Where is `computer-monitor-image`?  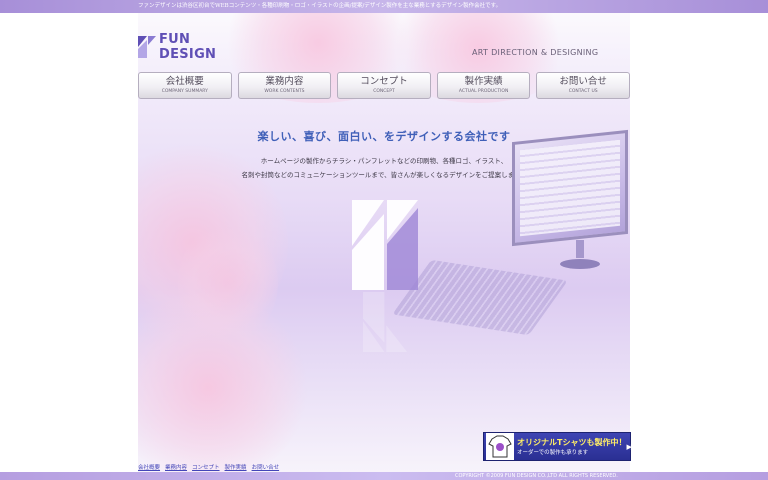 computer-monitor-image is located at coordinates (565, 199).